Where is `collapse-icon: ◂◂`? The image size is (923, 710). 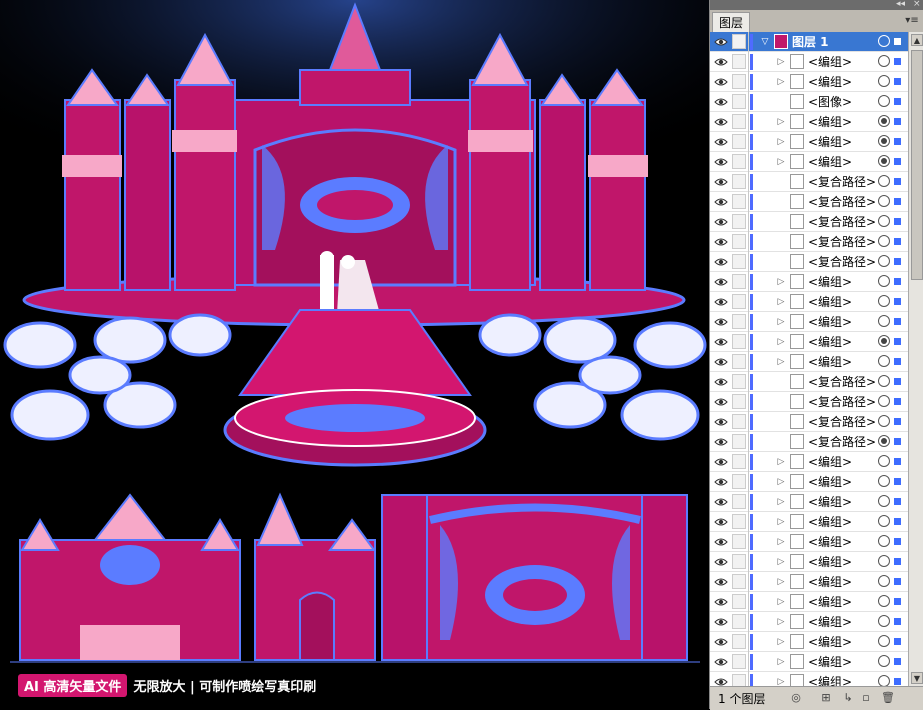 collapse-icon: ◂◂ is located at coordinates (900, 4).